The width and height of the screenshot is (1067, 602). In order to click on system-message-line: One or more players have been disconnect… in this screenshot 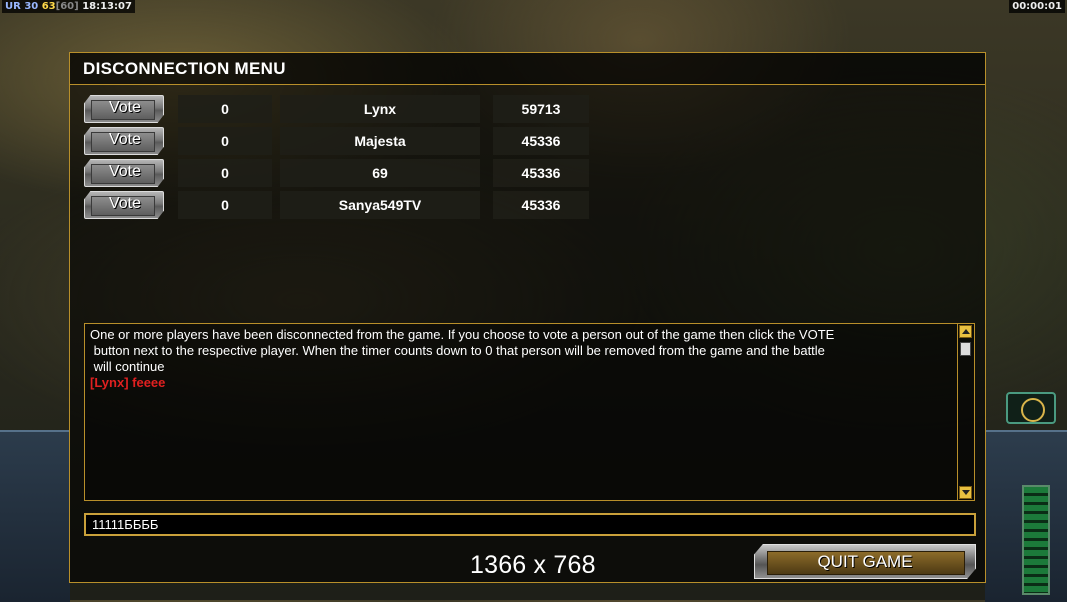, I will do `click(462, 334)`.